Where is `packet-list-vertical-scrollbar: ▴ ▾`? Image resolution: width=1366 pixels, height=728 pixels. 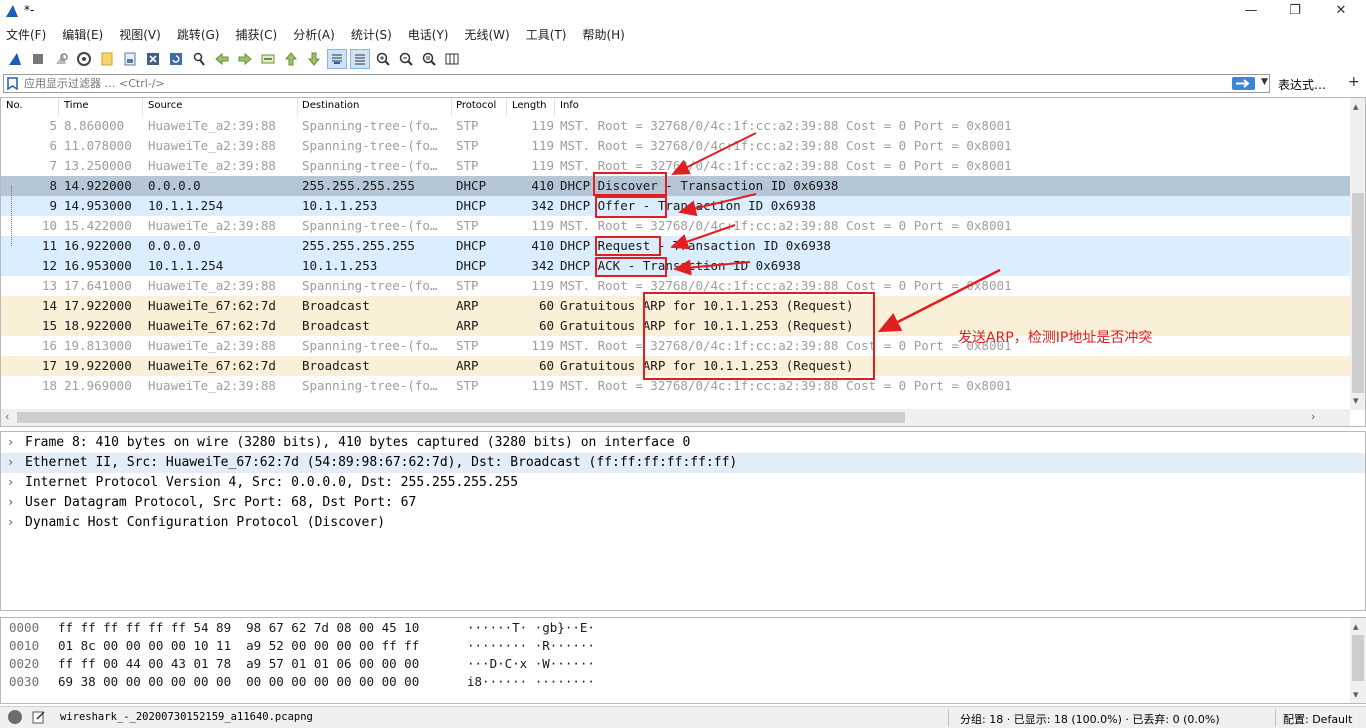
packet-list-vertical-scrollbar: ▴ ▾ is located at coordinates (1357, 254).